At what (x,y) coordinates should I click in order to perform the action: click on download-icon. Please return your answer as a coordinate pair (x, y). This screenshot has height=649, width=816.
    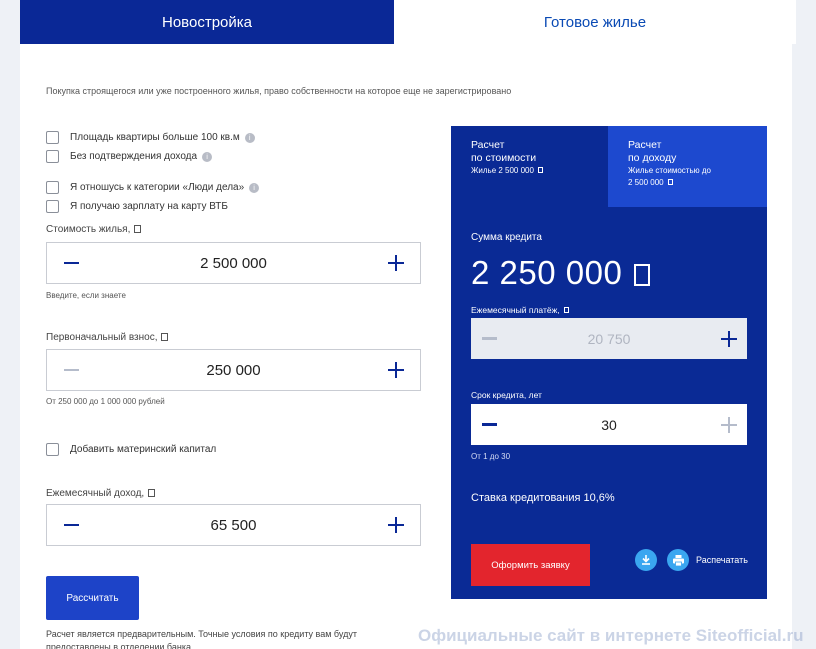
    Looking at the image, I should click on (646, 560).